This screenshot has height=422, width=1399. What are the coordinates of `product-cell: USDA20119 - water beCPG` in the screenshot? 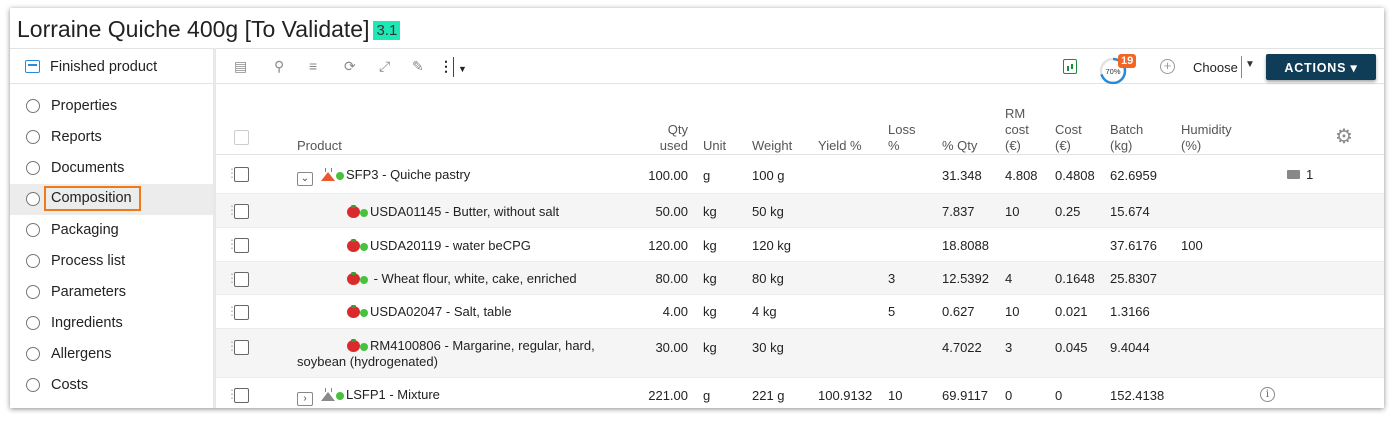 It's located at (439, 245).